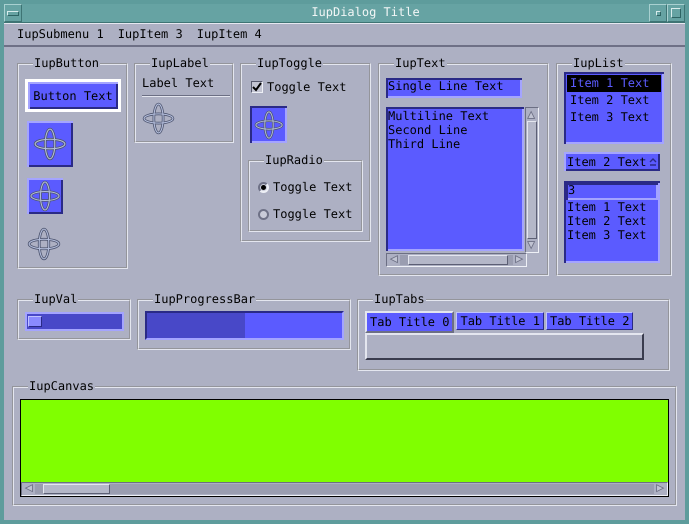 The width and height of the screenshot is (689, 524). I want to click on frame-title: IupCanvas, so click(61, 386).